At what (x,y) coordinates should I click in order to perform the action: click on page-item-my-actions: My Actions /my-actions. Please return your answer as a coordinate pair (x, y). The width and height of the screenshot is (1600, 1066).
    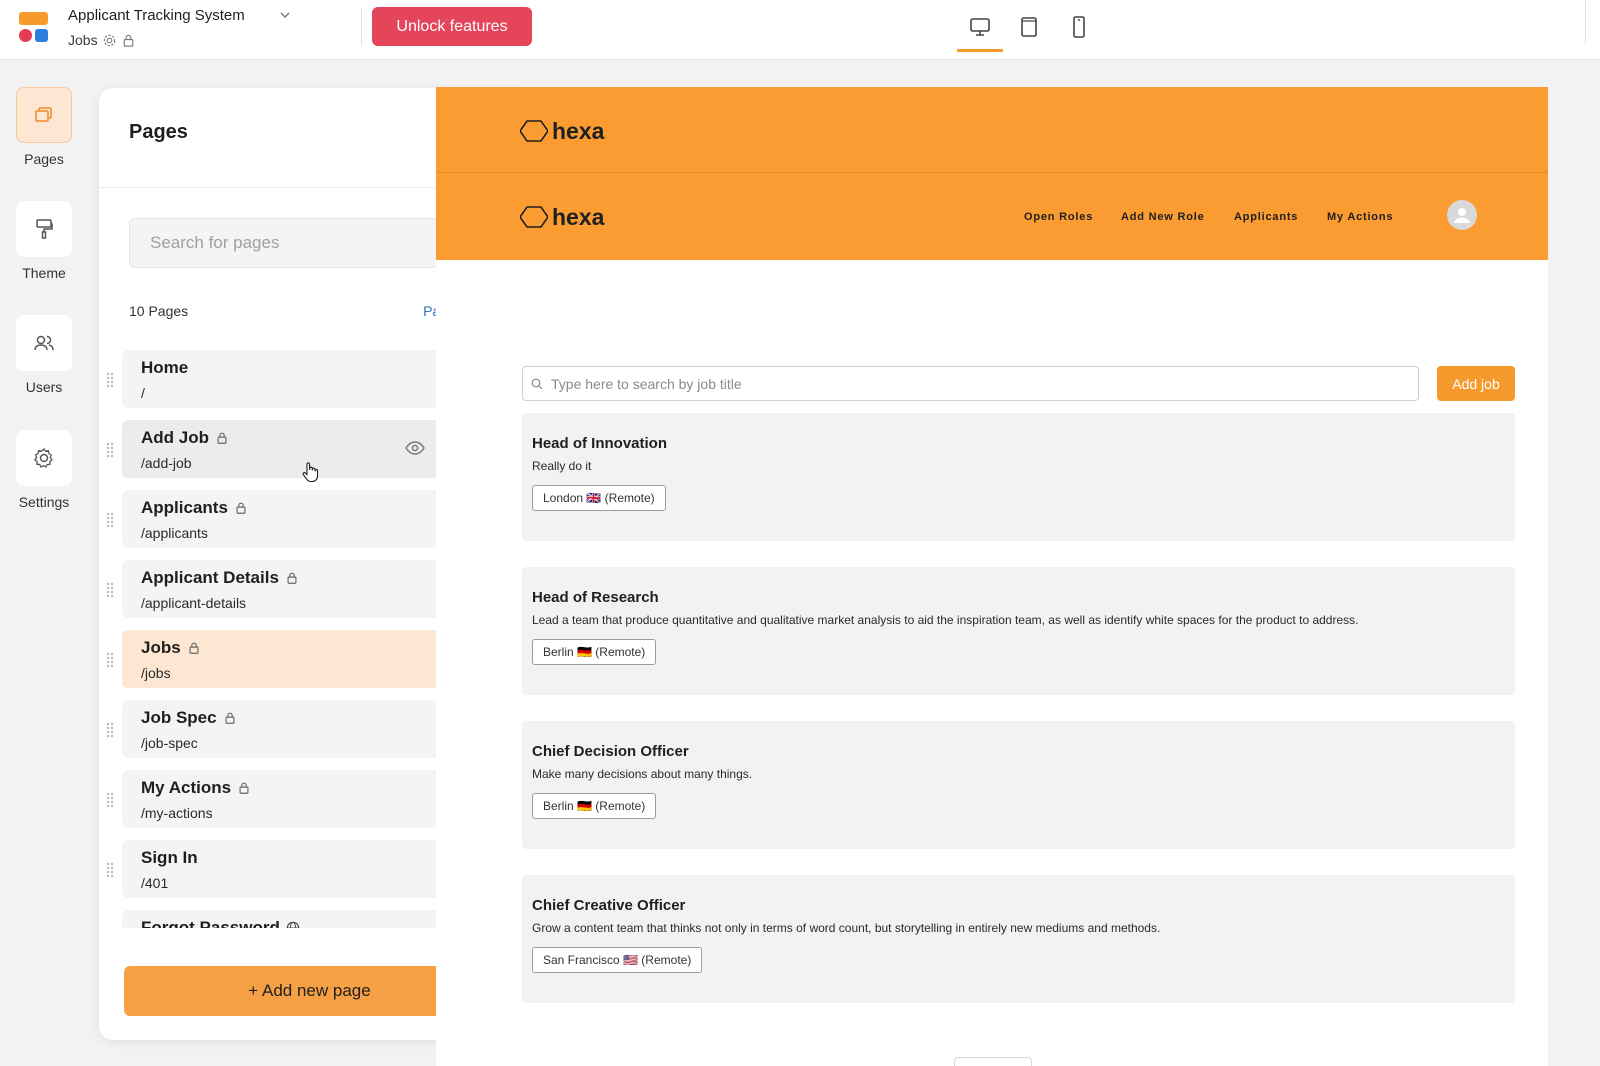
    Looking at the image, I should click on (295, 799).